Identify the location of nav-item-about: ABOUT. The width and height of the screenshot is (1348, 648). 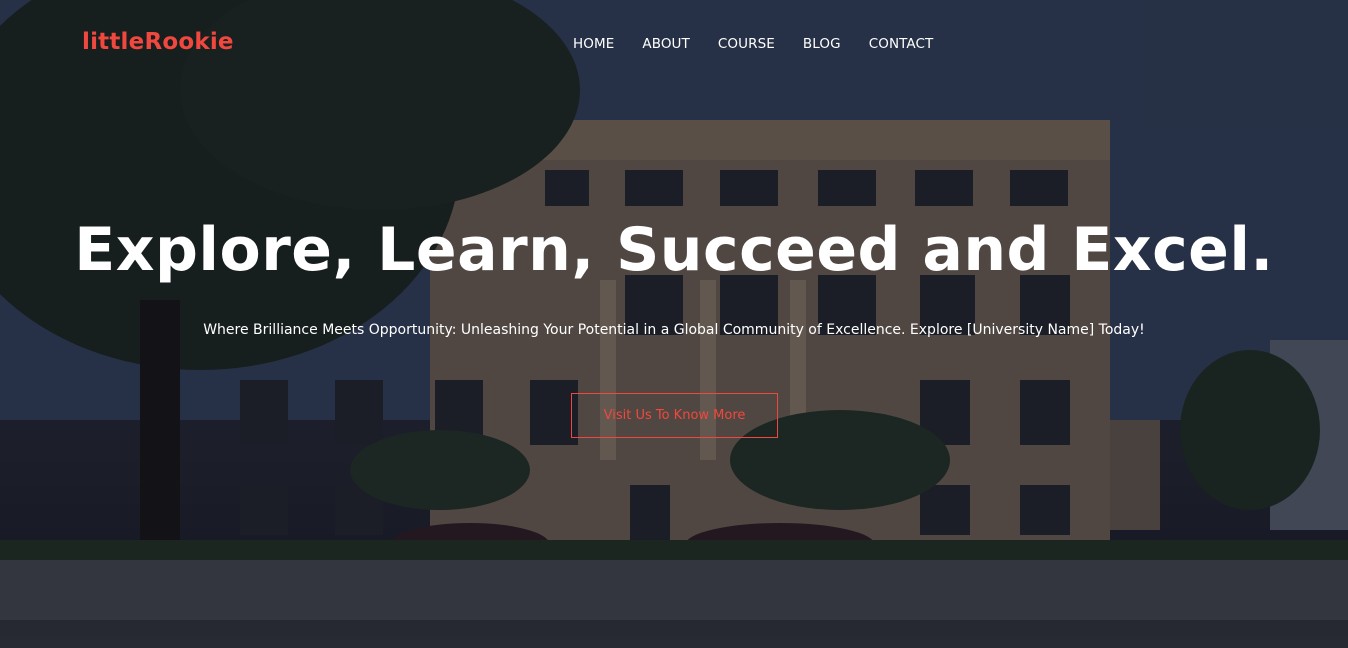
(666, 44).